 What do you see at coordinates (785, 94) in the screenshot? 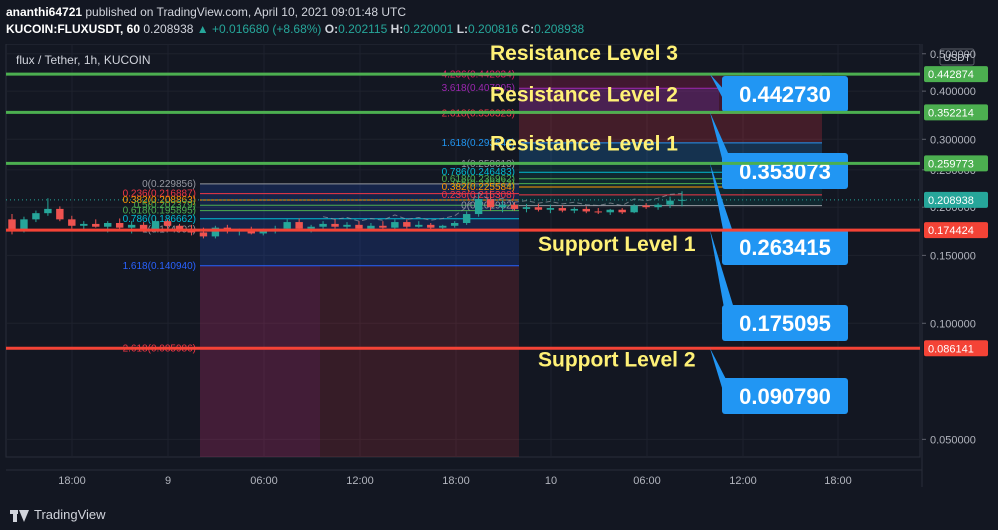
I see `price-callout-value: 0.442730` at bounding box center [785, 94].